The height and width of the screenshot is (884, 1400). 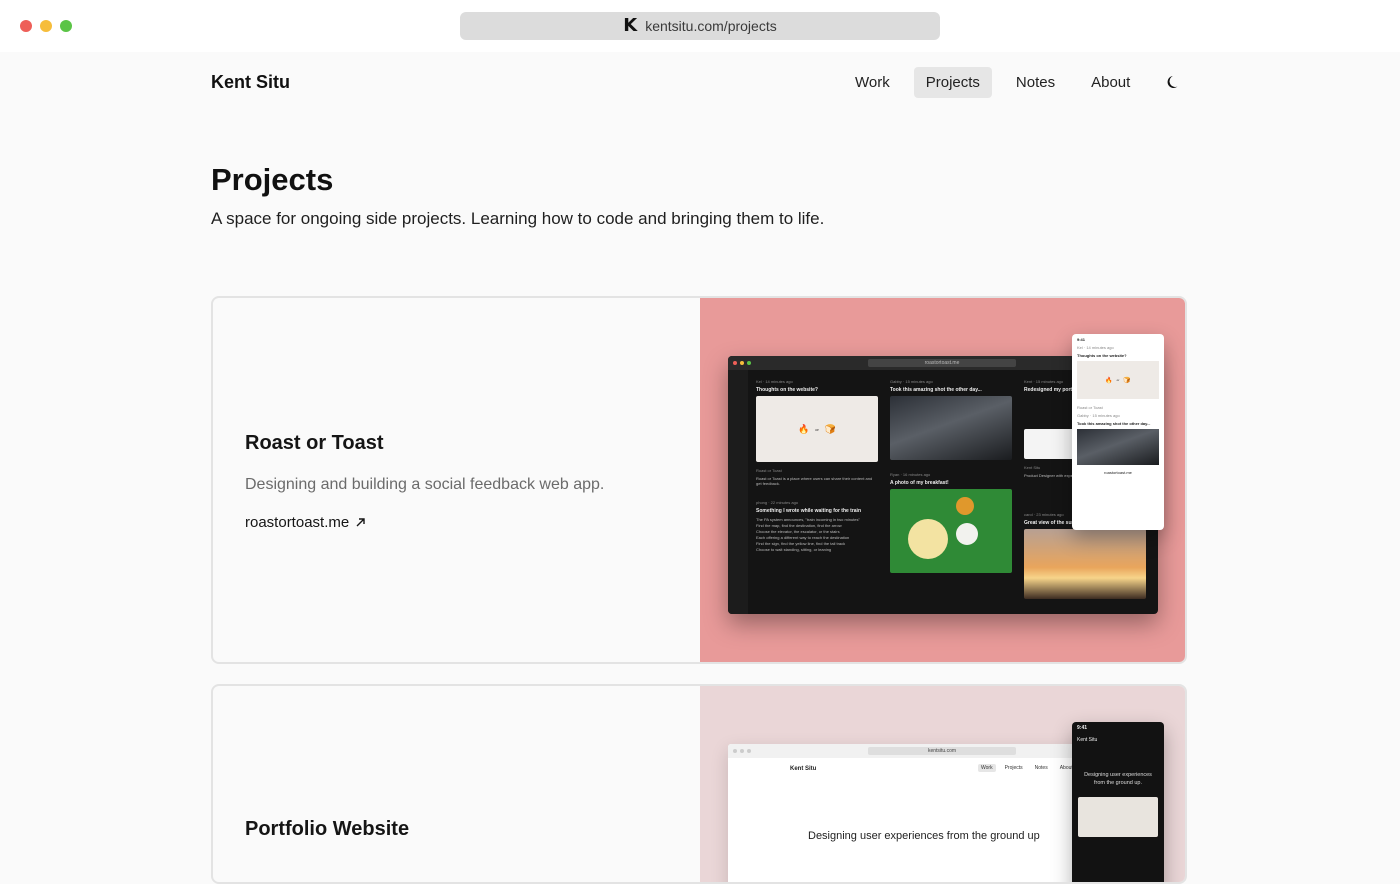 What do you see at coordinates (777, 502) in the screenshot?
I see `post-meta: phong · 22 minutes ago` at bounding box center [777, 502].